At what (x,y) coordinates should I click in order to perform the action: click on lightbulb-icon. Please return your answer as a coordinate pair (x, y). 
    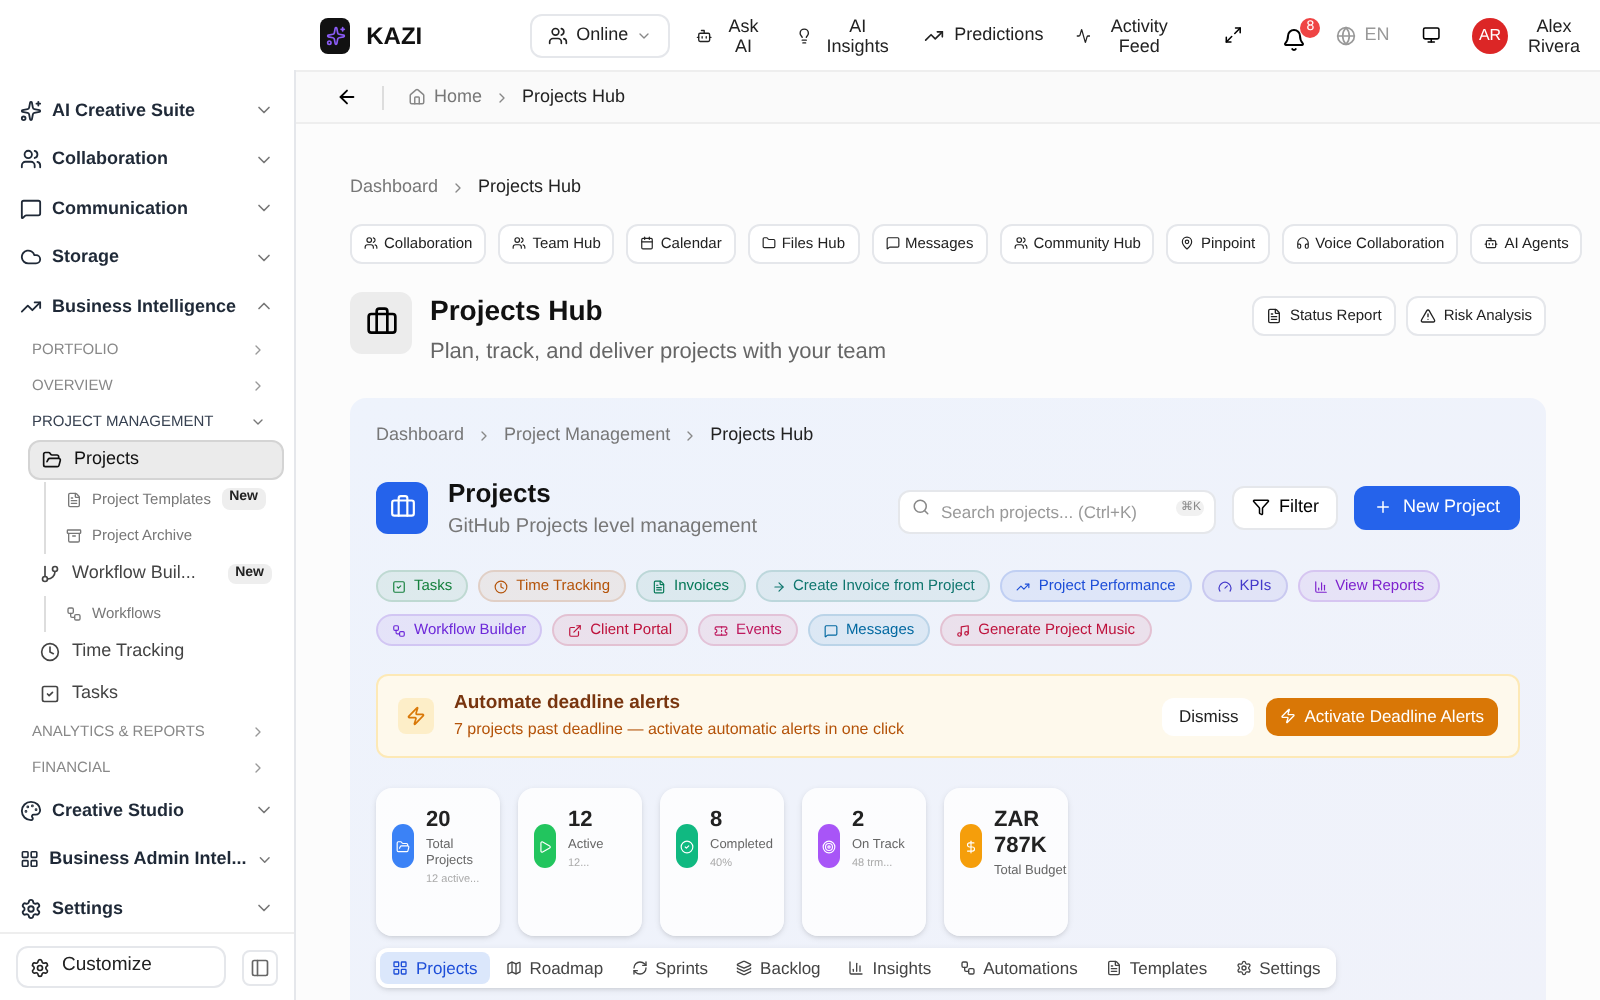
    Looking at the image, I should click on (804, 35).